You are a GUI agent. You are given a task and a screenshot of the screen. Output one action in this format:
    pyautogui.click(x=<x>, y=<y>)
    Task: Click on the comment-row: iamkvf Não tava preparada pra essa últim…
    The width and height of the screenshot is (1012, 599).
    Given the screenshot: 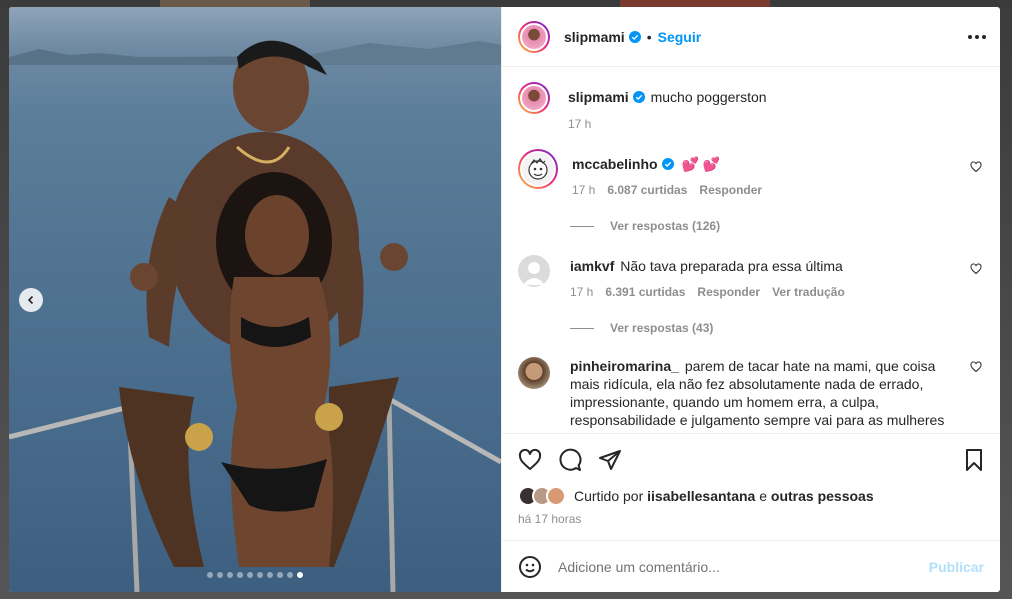 What is the action you would take?
    pyautogui.click(x=751, y=278)
    